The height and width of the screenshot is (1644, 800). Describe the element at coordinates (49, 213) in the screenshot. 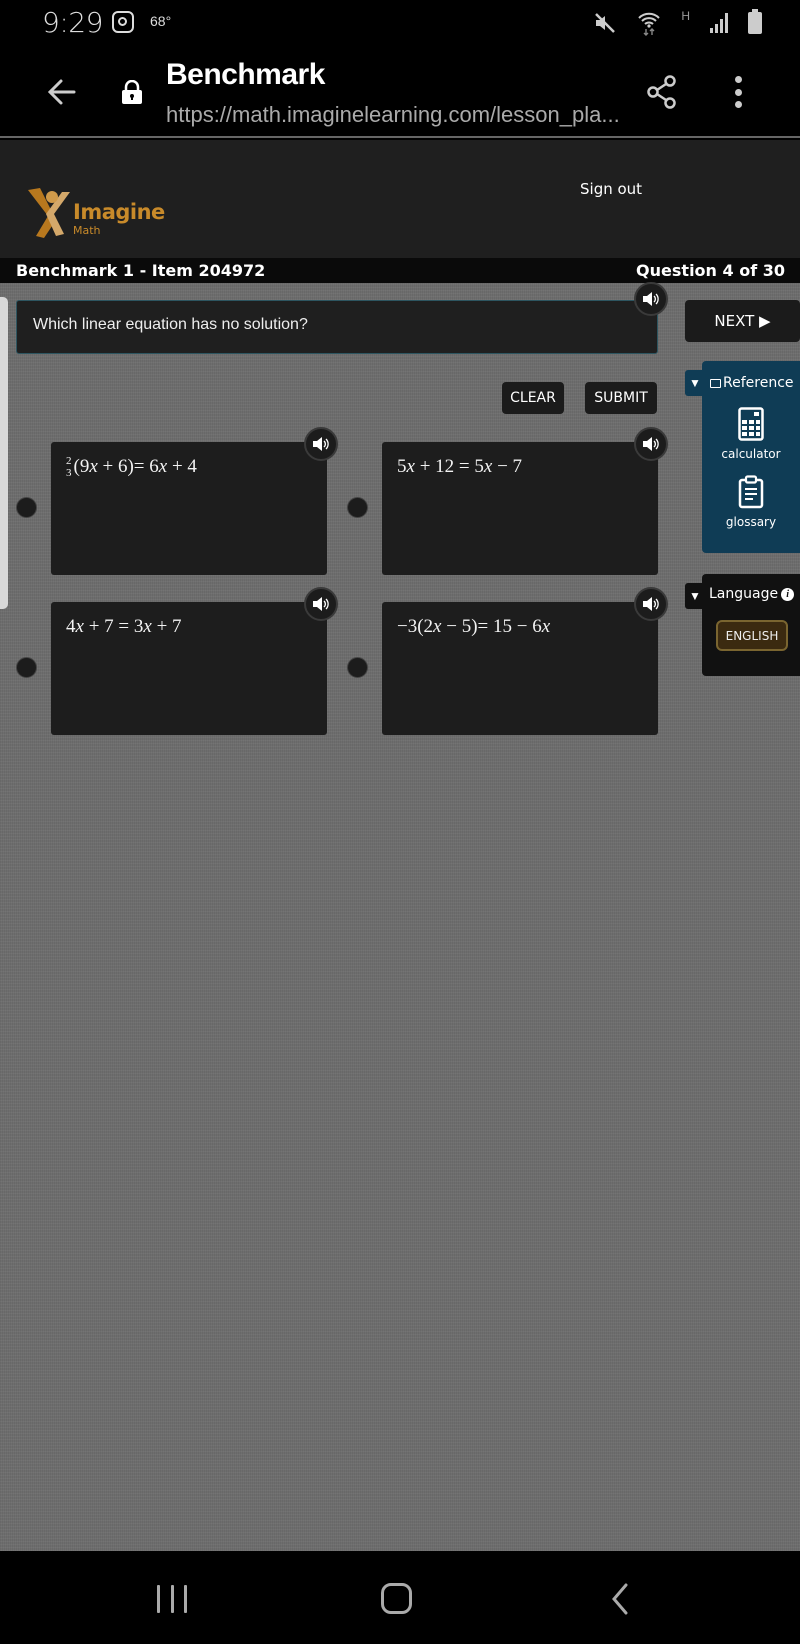

I see `logo-figure-icon` at that location.